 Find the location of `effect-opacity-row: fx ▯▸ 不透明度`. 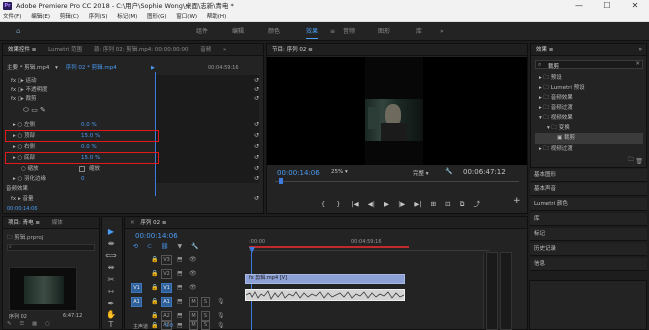

effect-opacity-row: fx ▯▸ 不透明度 is located at coordinates (133, 90).